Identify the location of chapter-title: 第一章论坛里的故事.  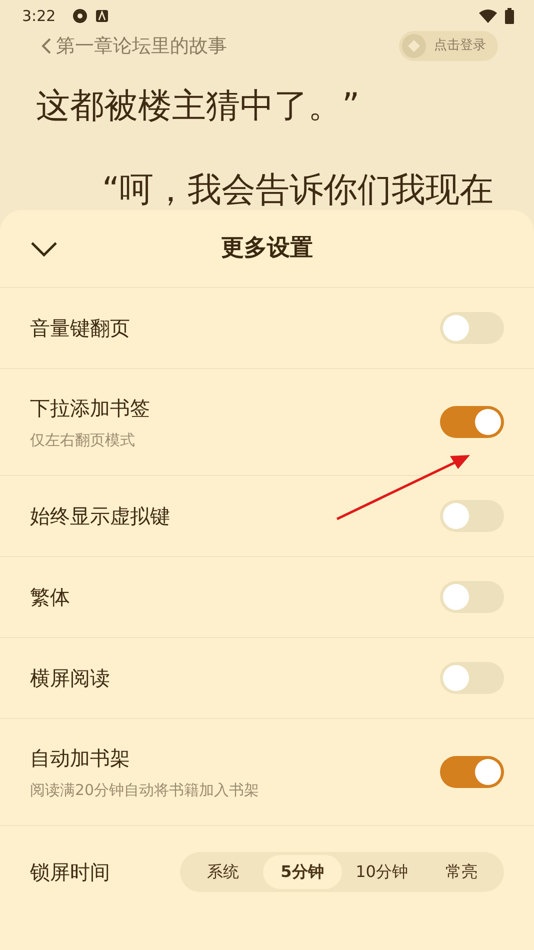
(141, 46).